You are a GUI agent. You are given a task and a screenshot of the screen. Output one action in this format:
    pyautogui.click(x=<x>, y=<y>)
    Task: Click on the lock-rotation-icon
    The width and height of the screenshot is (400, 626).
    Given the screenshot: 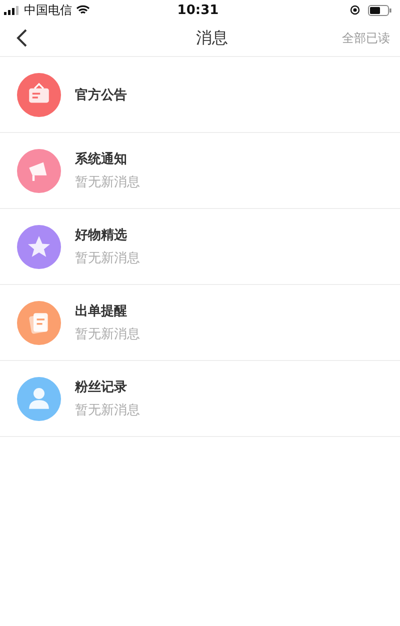 What is the action you would take?
    pyautogui.click(x=355, y=10)
    